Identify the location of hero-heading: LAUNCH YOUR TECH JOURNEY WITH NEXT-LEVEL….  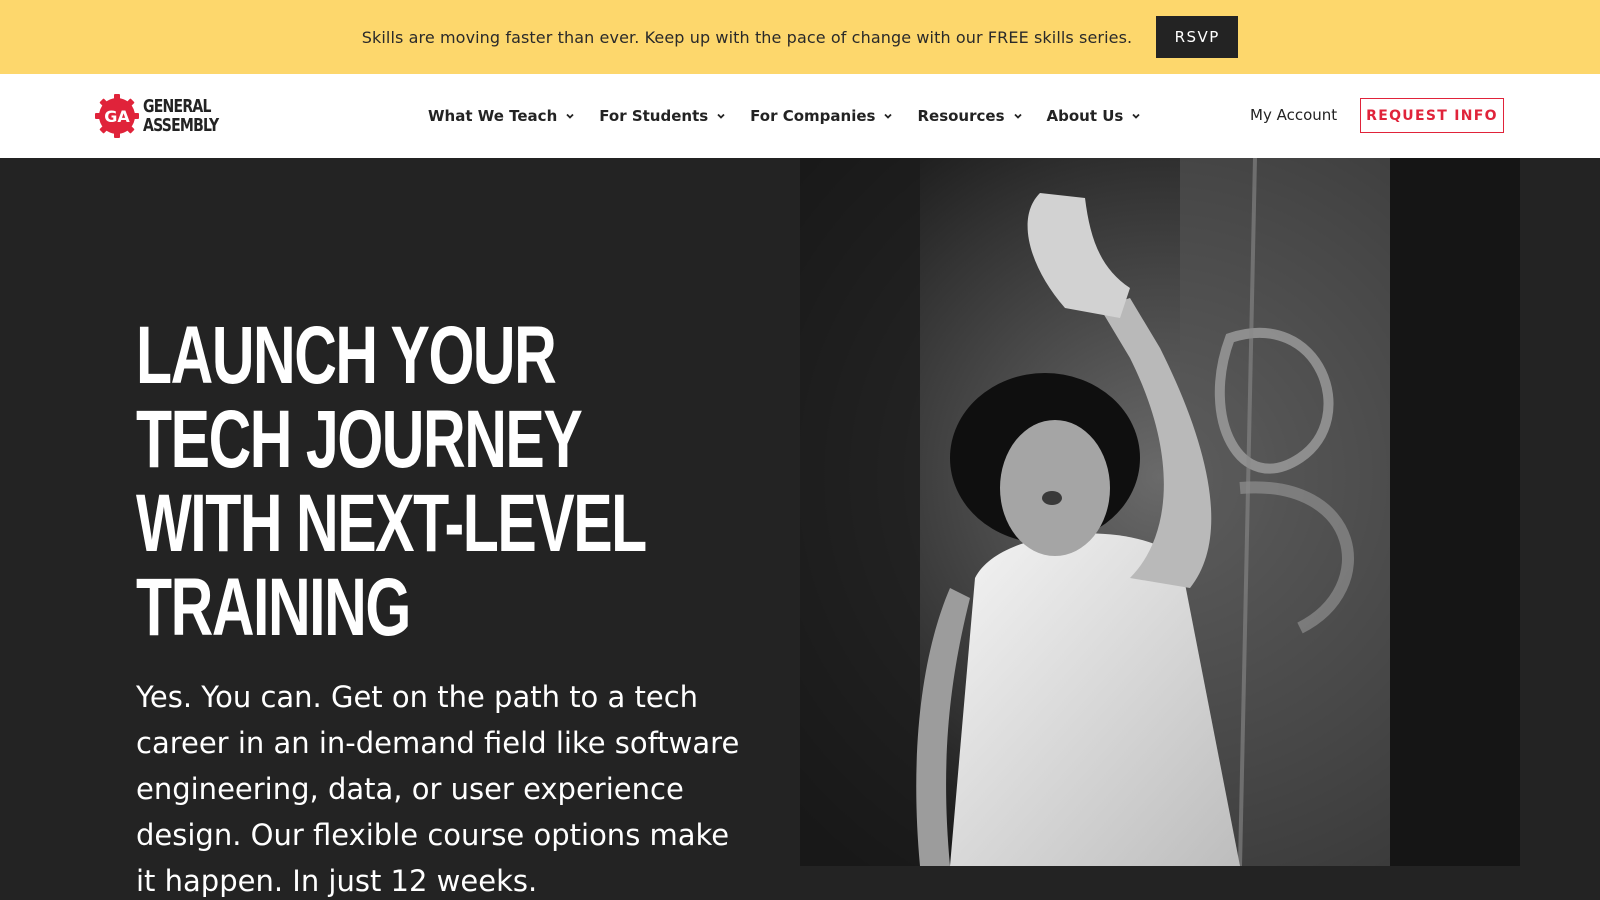
(391, 481).